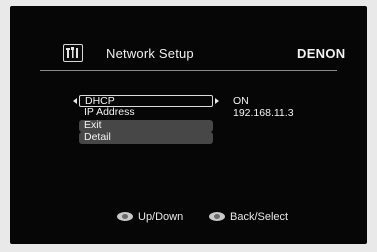  I want to click on footer-updown-hint: Up/Down, so click(150, 217).